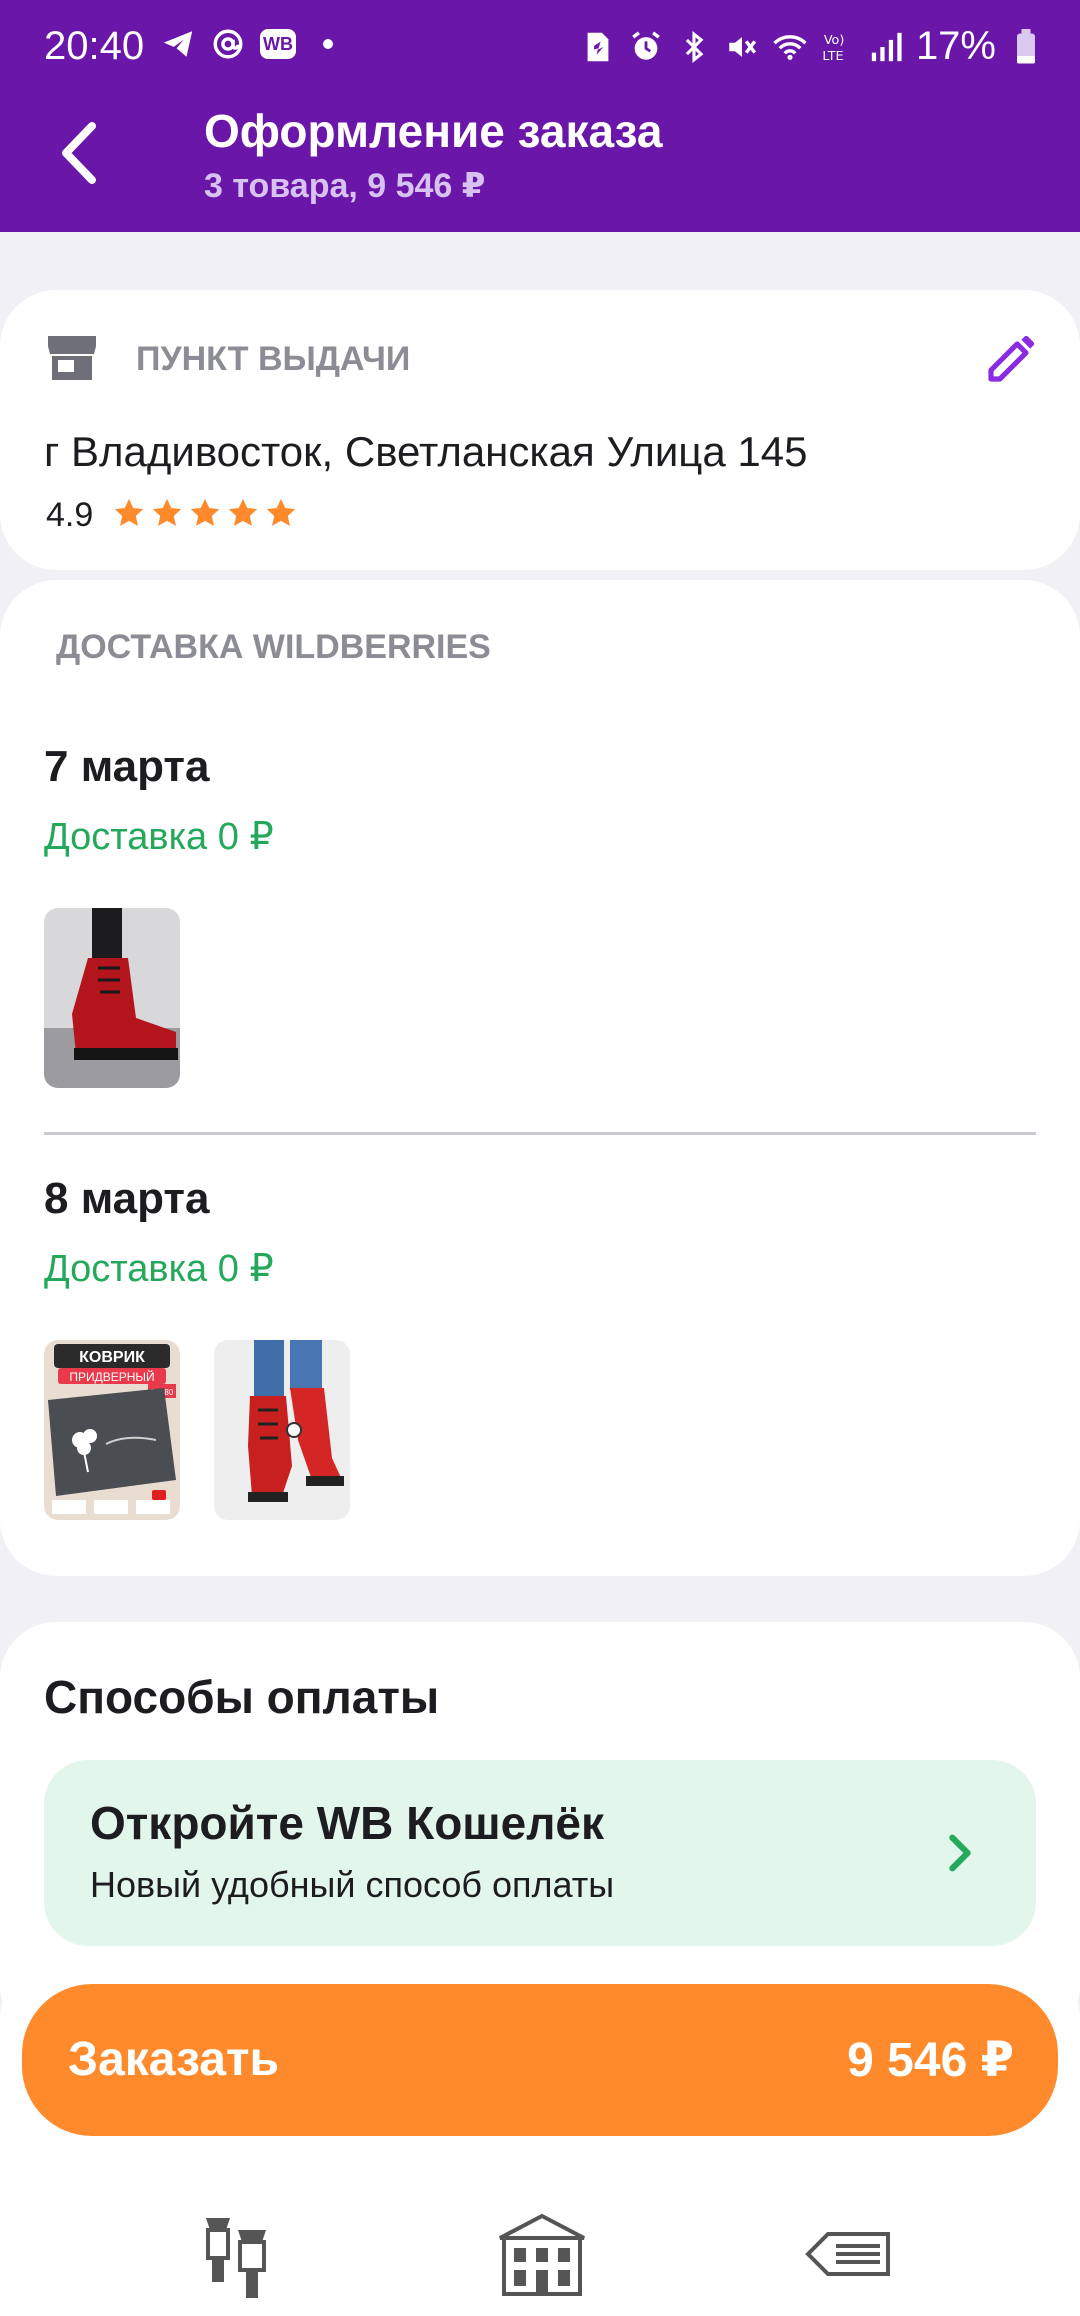  Describe the element at coordinates (273, 359) in the screenshot. I see `pickup-label: ПУНКТ ВЫДАЧИ` at that location.